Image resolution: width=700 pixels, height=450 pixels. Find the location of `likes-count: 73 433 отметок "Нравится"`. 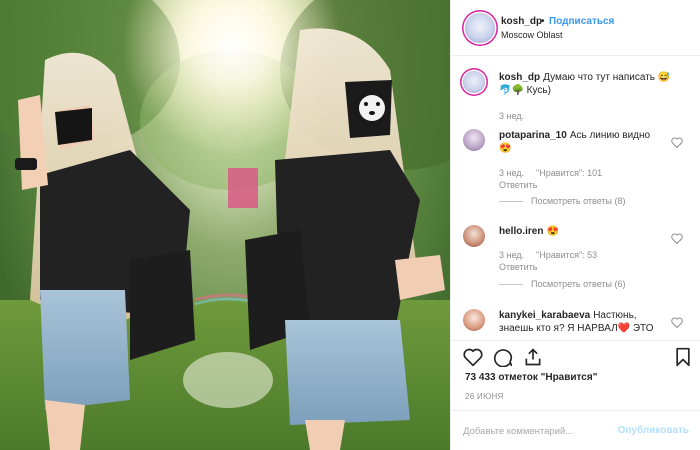

likes-count: 73 433 отметок "Нравится" is located at coordinates (531, 377).